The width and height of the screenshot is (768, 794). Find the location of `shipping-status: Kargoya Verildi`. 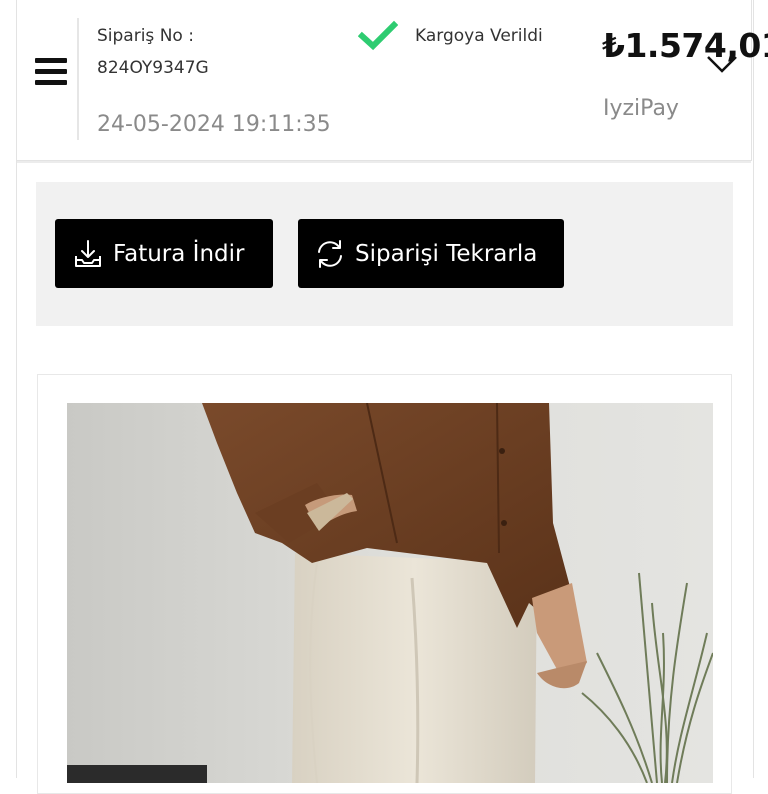

shipping-status: Kargoya Verildi is located at coordinates (479, 36).